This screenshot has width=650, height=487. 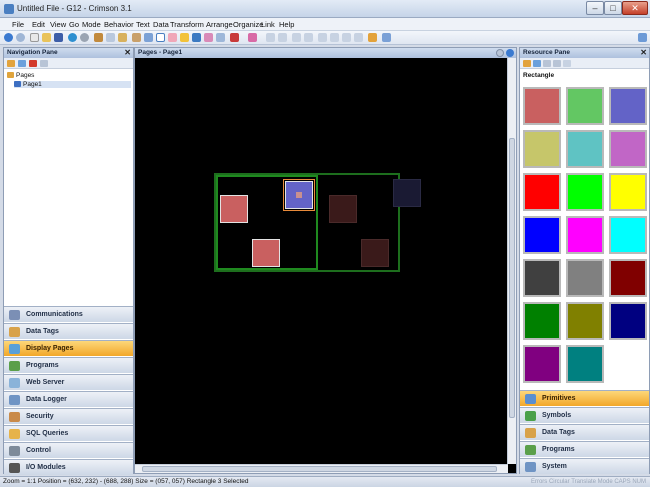 I want to click on tree-node-pages: Pages, so click(x=69, y=75).